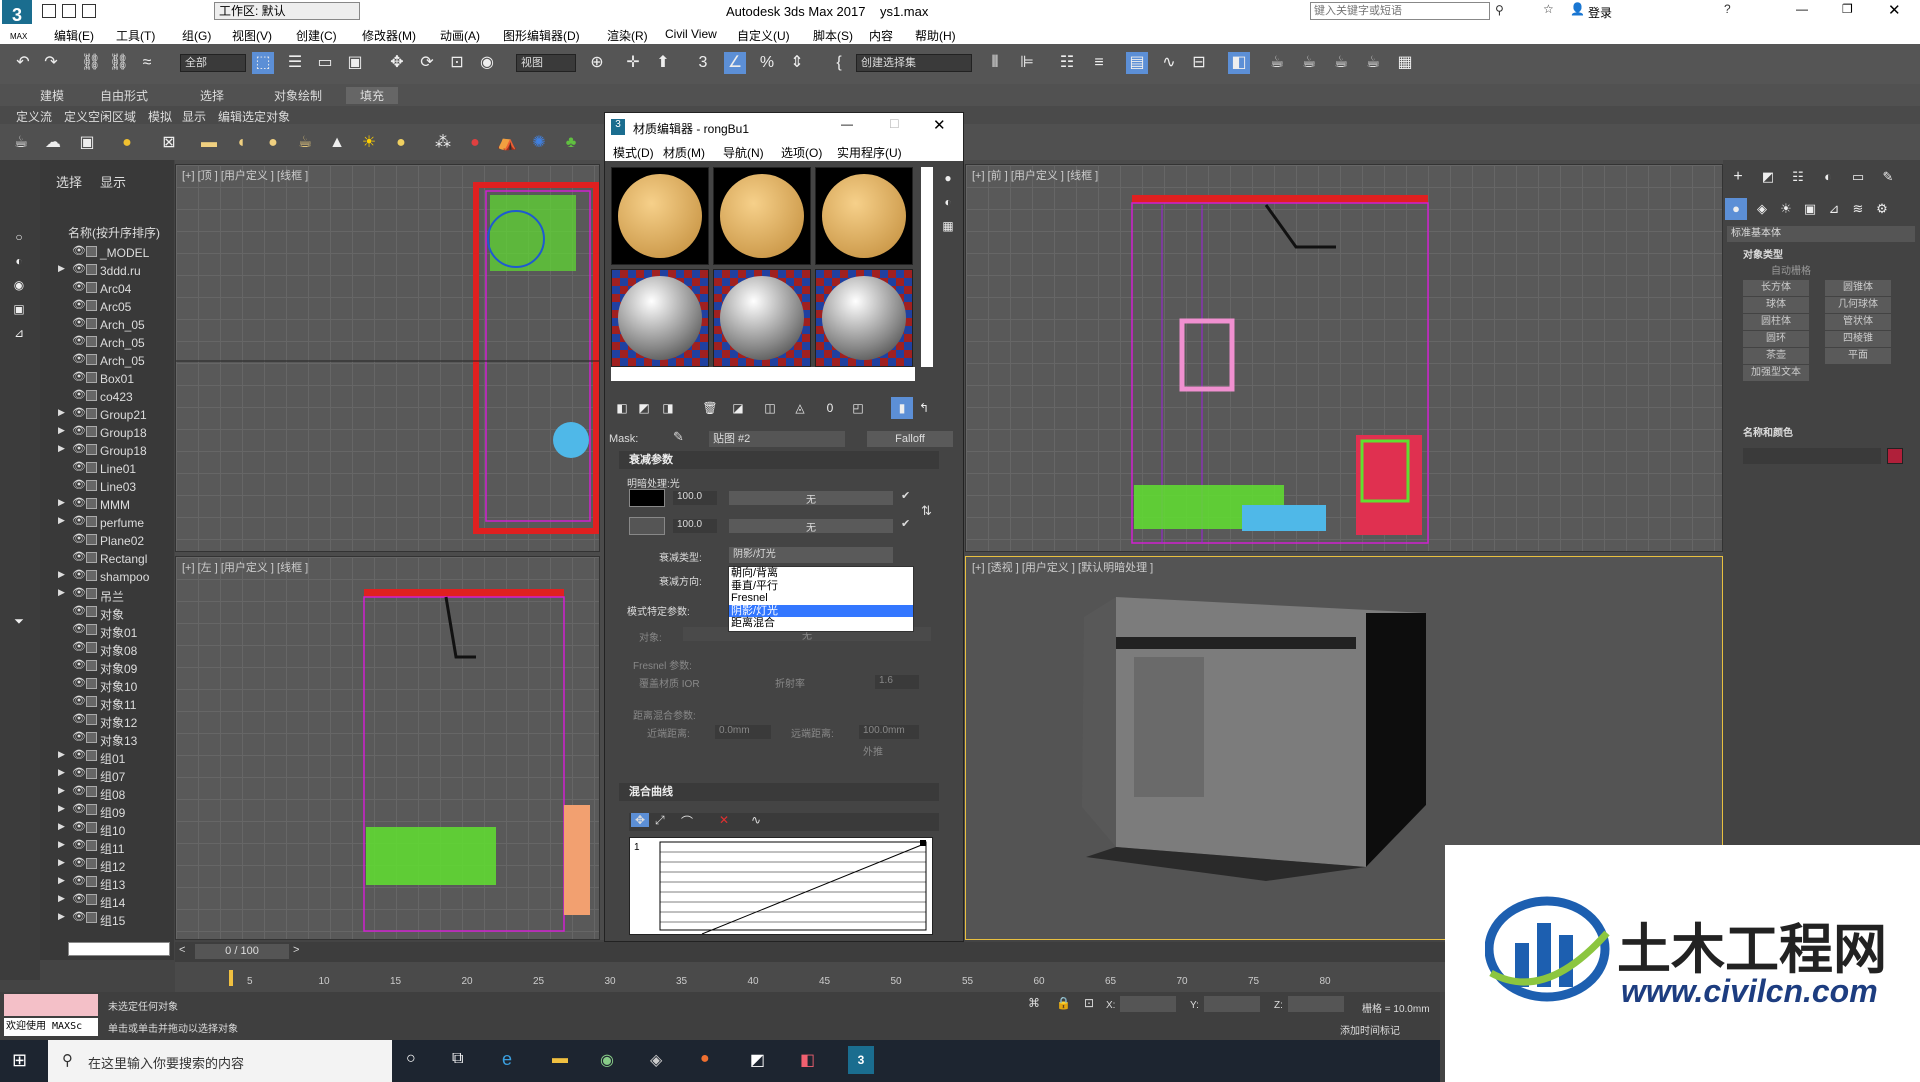  Describe the element at coordinates (821, 610) in the screenshot. I see `dropdown-option: 阴影/灯光` at that location.